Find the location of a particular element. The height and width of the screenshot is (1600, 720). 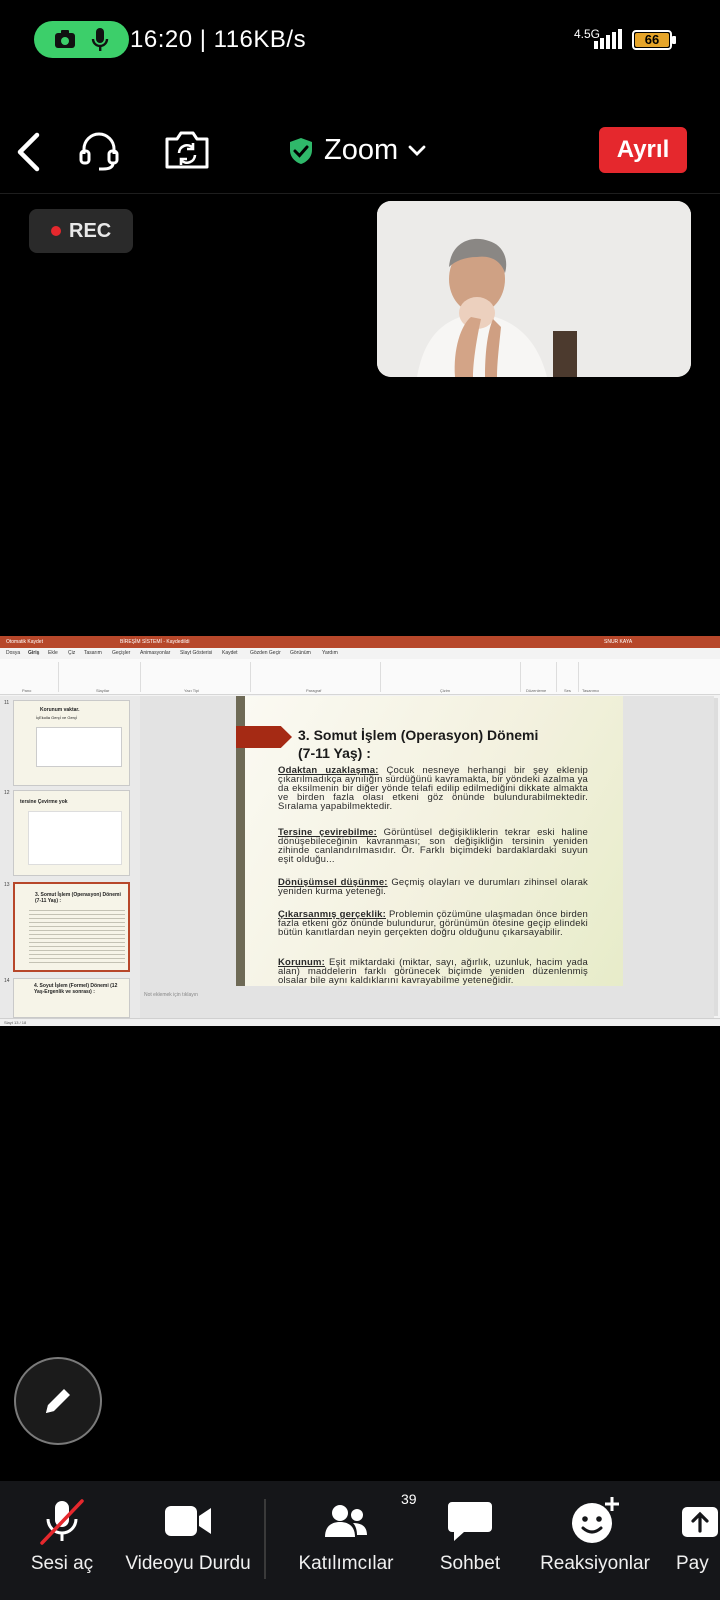

chat-button: Sohbet is located at coordinates (470, 1540).